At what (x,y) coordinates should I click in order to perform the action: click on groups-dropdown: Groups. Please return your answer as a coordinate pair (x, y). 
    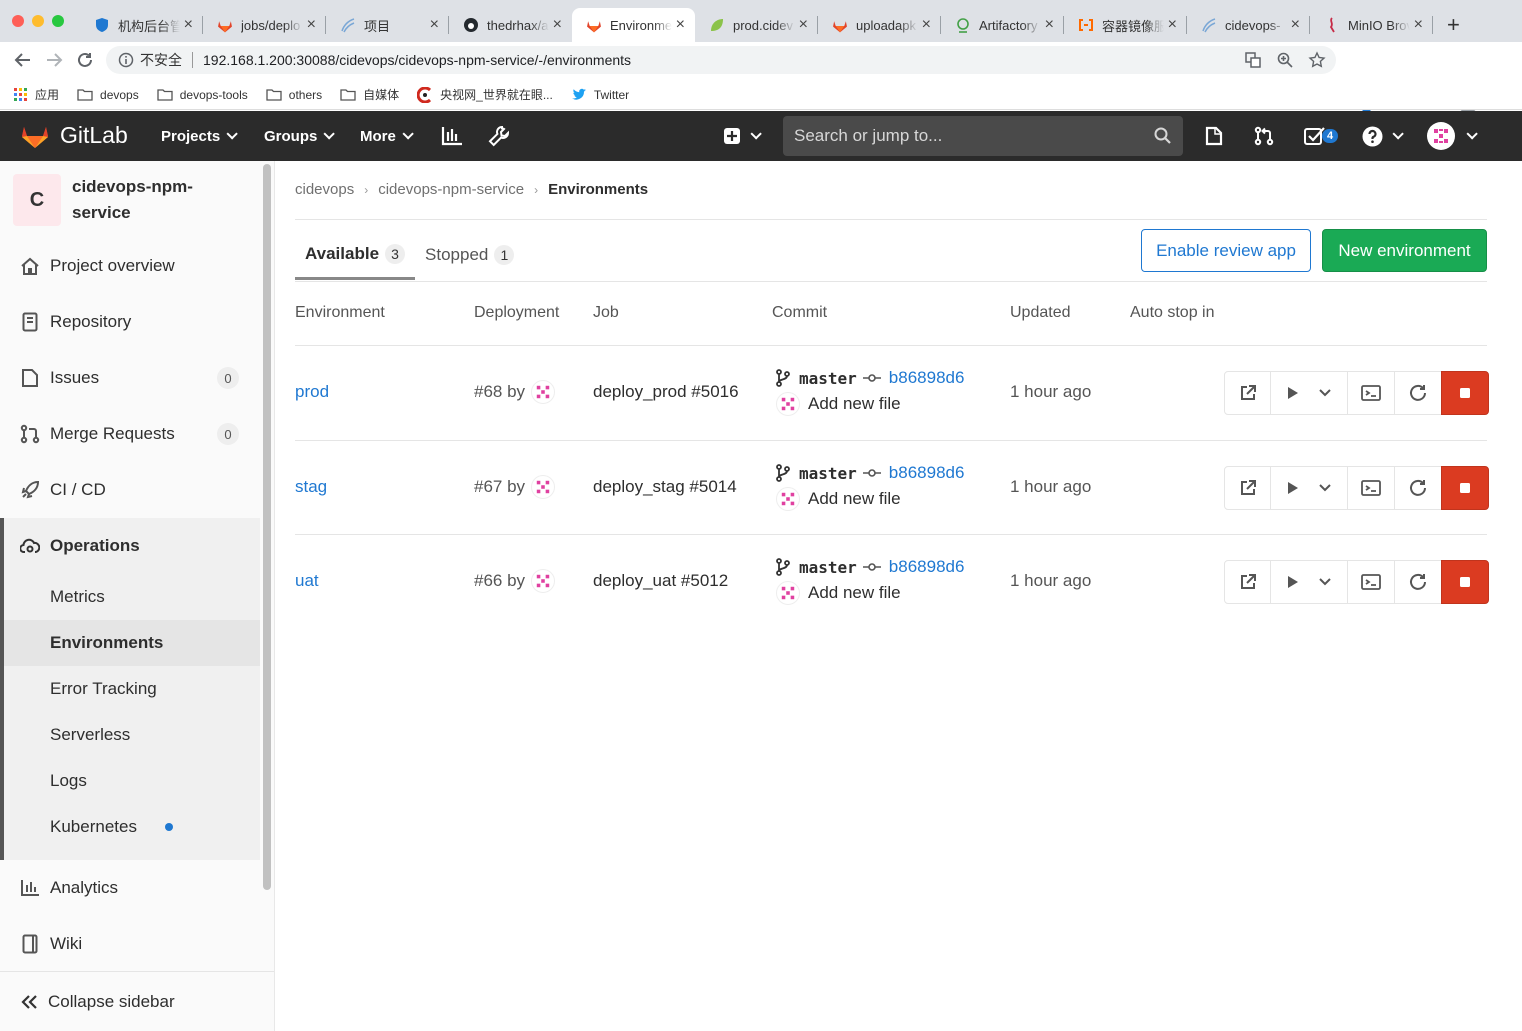
    Looking at the image, I should click on (300, 136).